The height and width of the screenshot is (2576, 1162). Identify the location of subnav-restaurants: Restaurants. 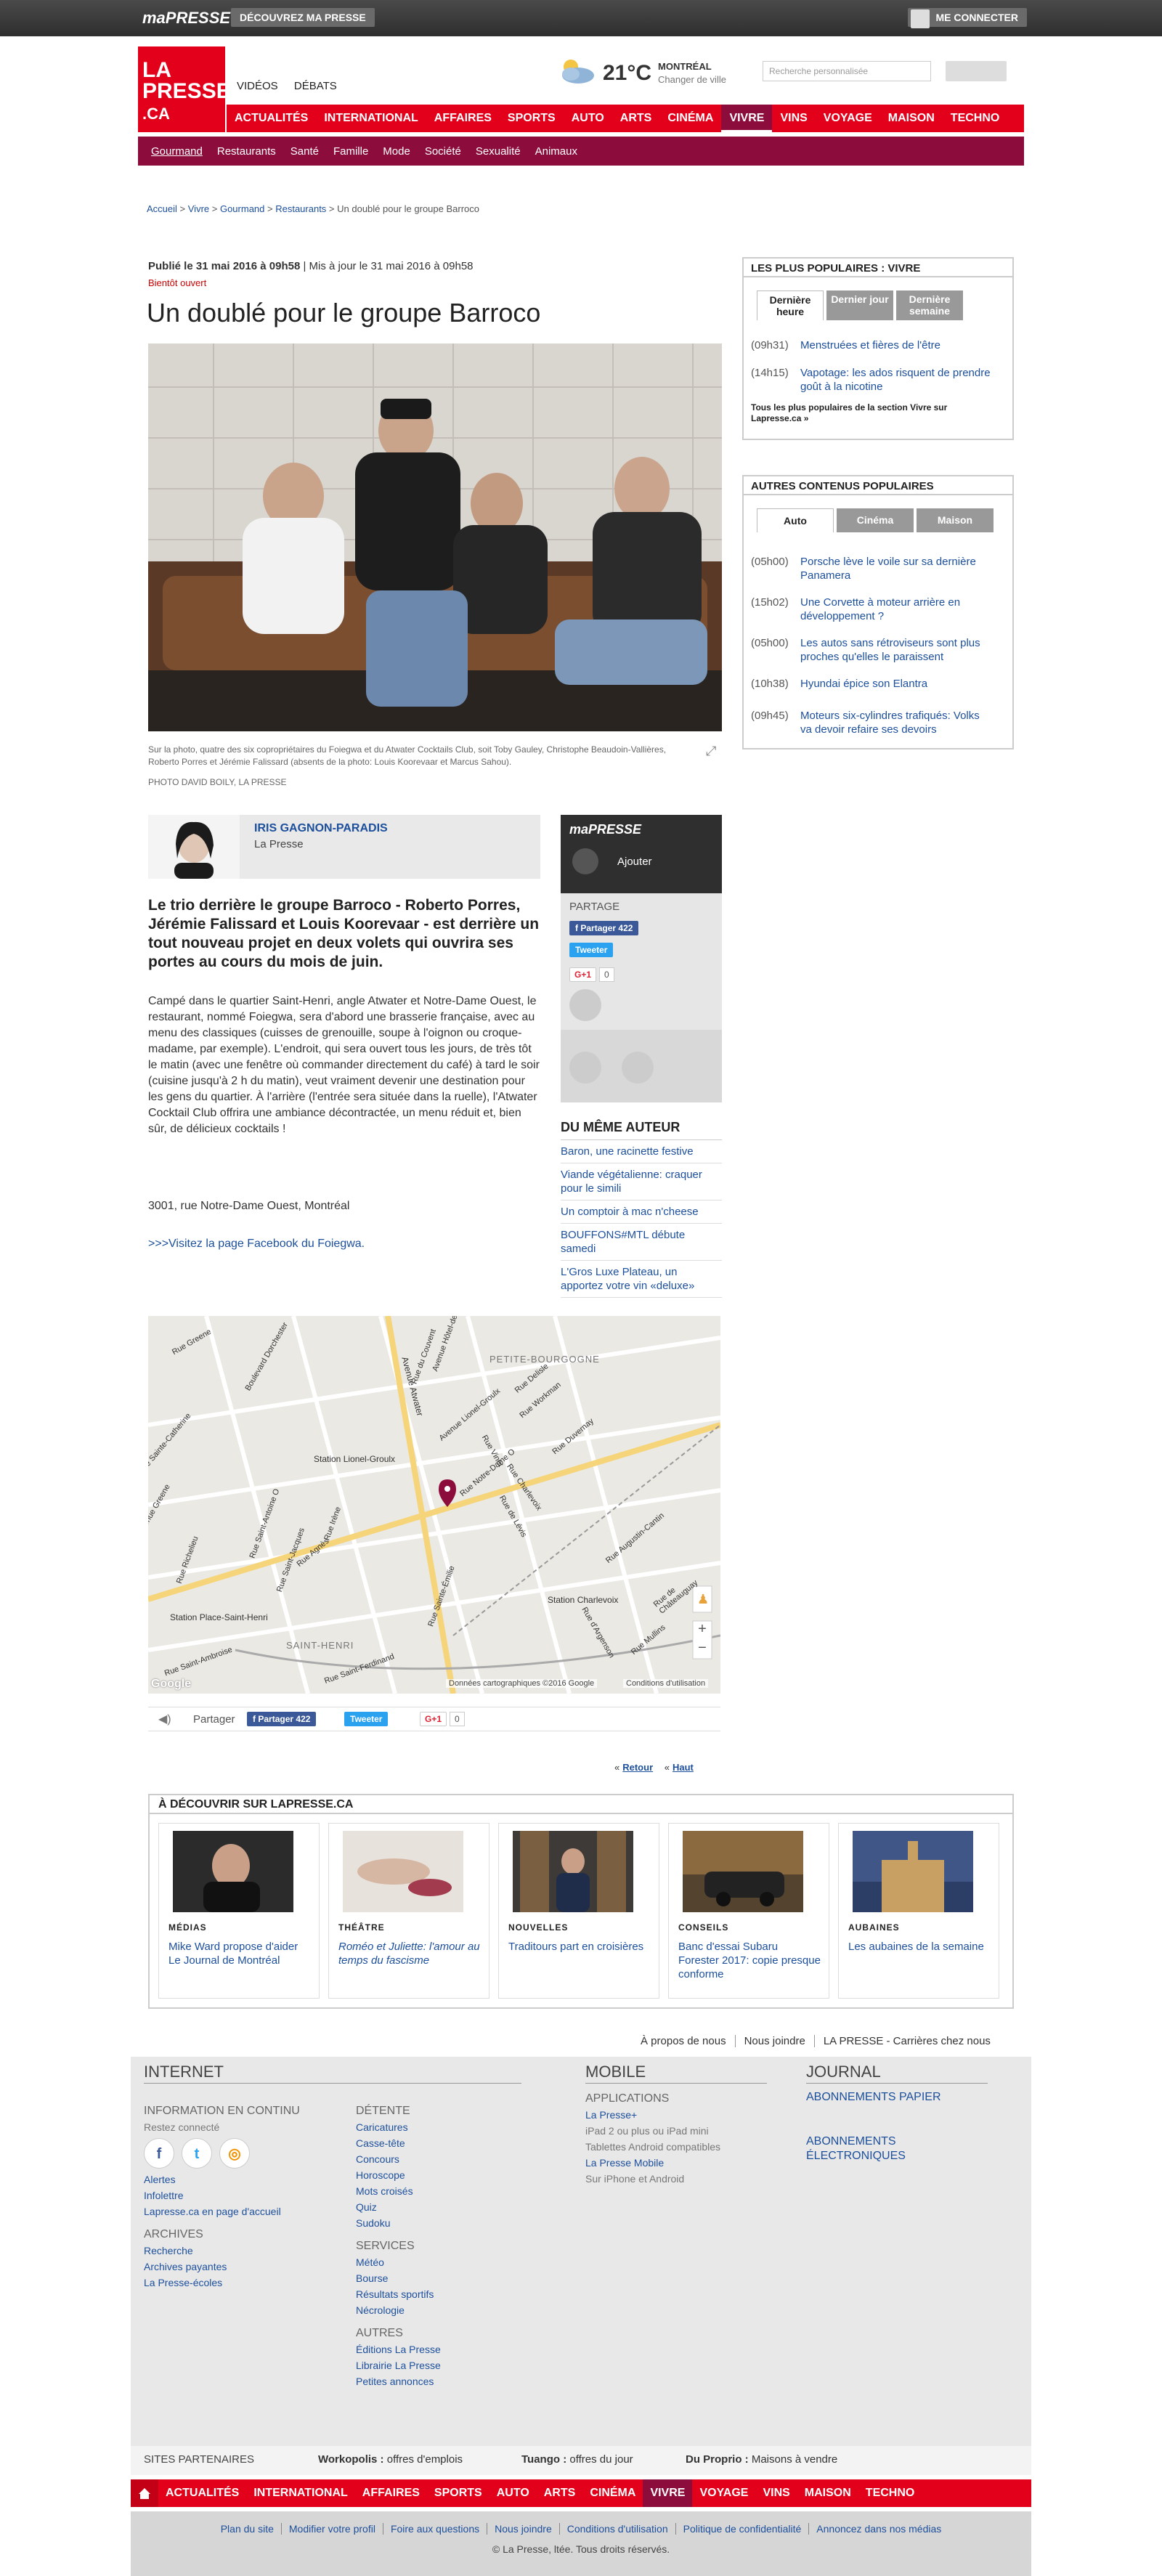
(246, 151).